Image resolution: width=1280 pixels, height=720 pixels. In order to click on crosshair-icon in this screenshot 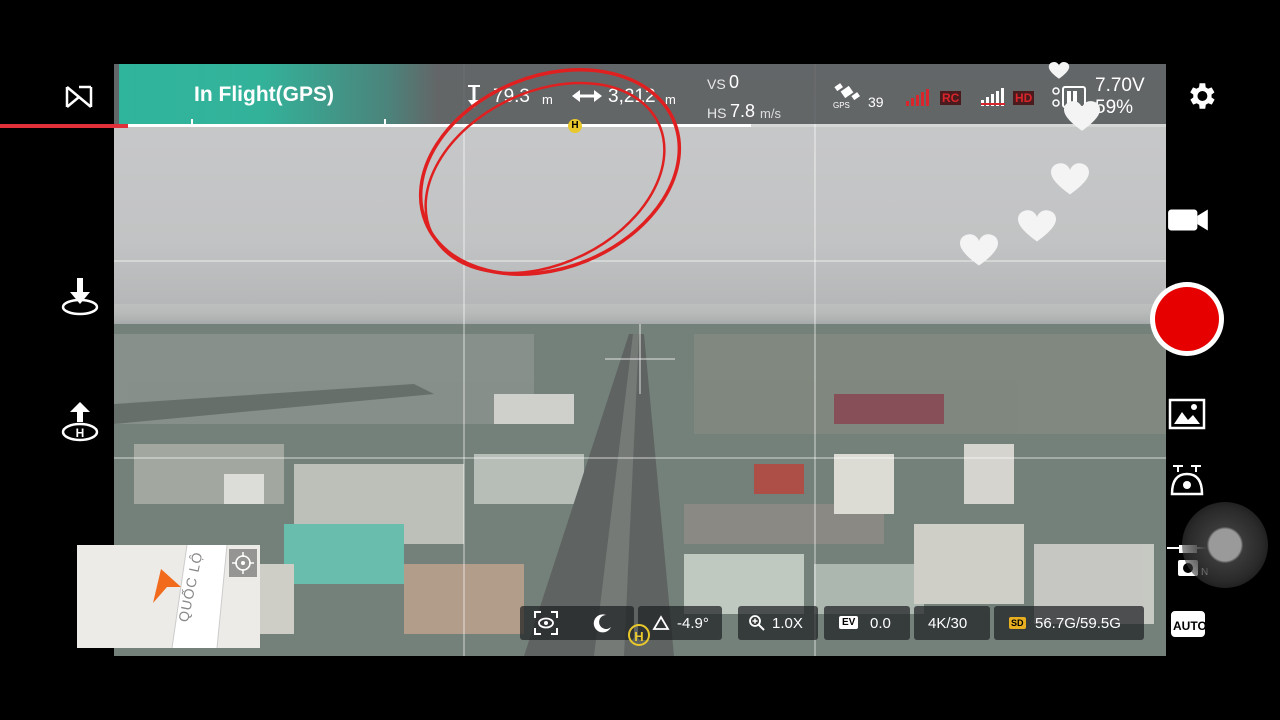, I will do `click(243, 563)`.